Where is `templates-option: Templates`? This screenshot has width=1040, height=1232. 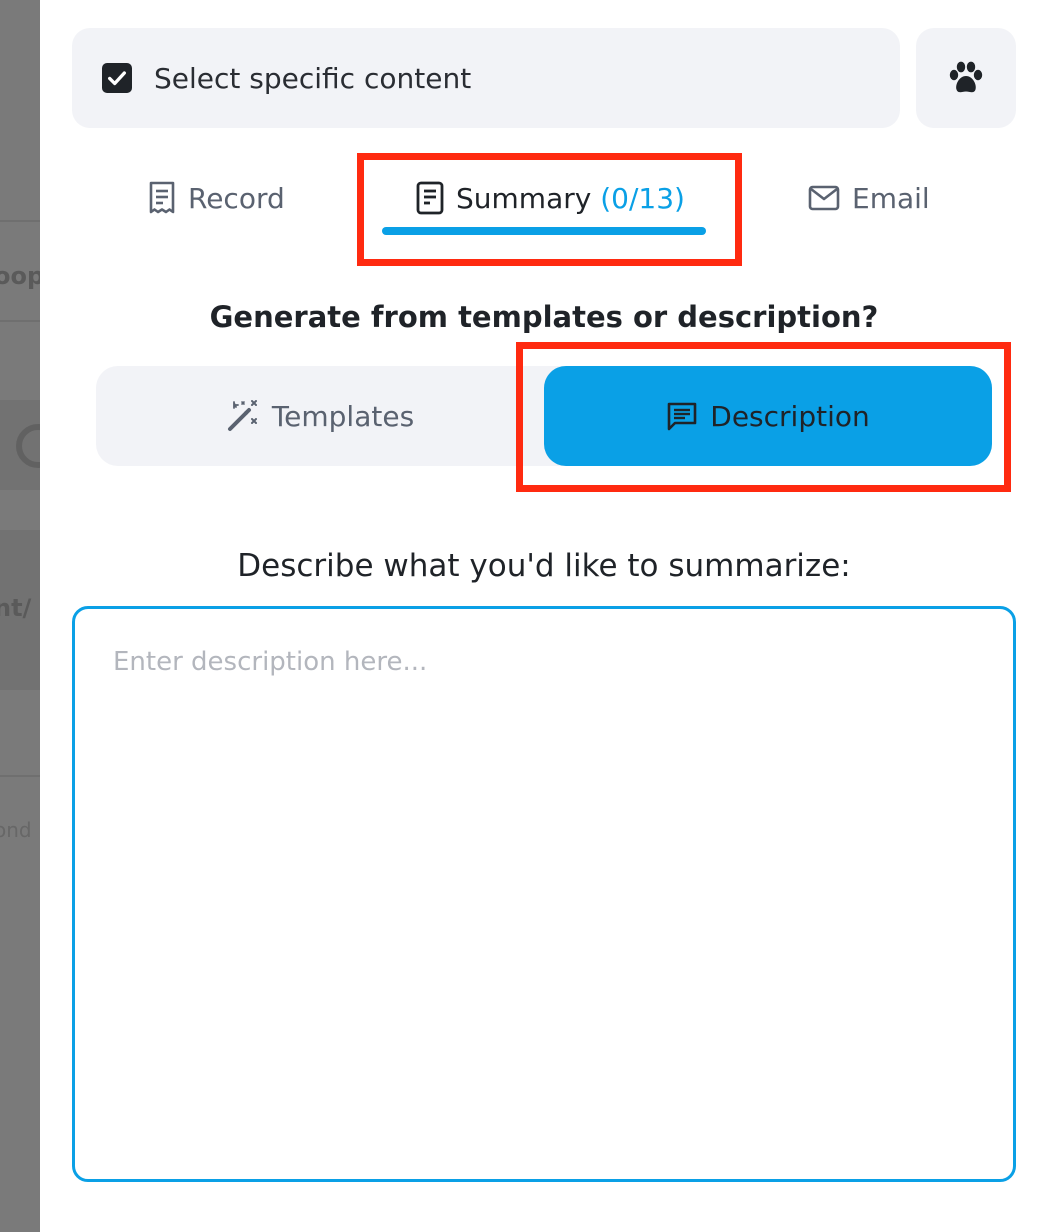 templates-option: Templates is located at coordinates (320, 416).